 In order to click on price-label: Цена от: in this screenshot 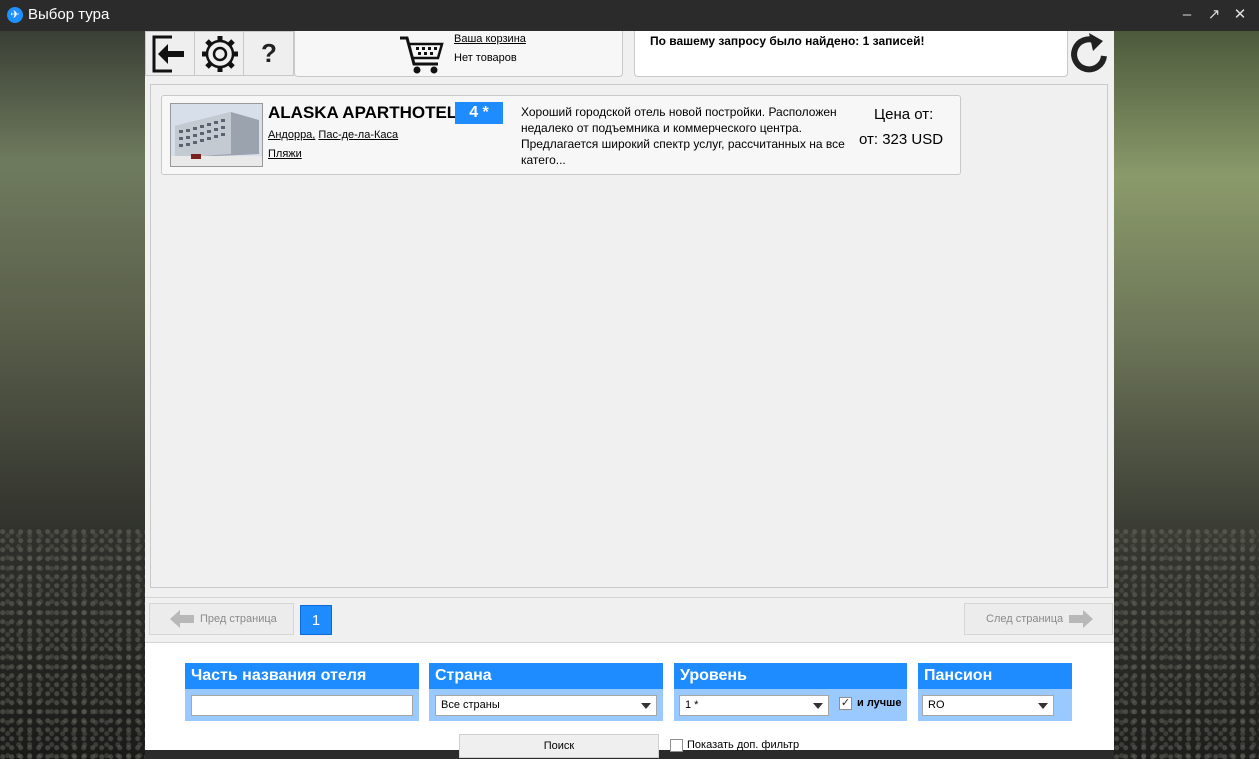, I will do `click(904, 114)`.